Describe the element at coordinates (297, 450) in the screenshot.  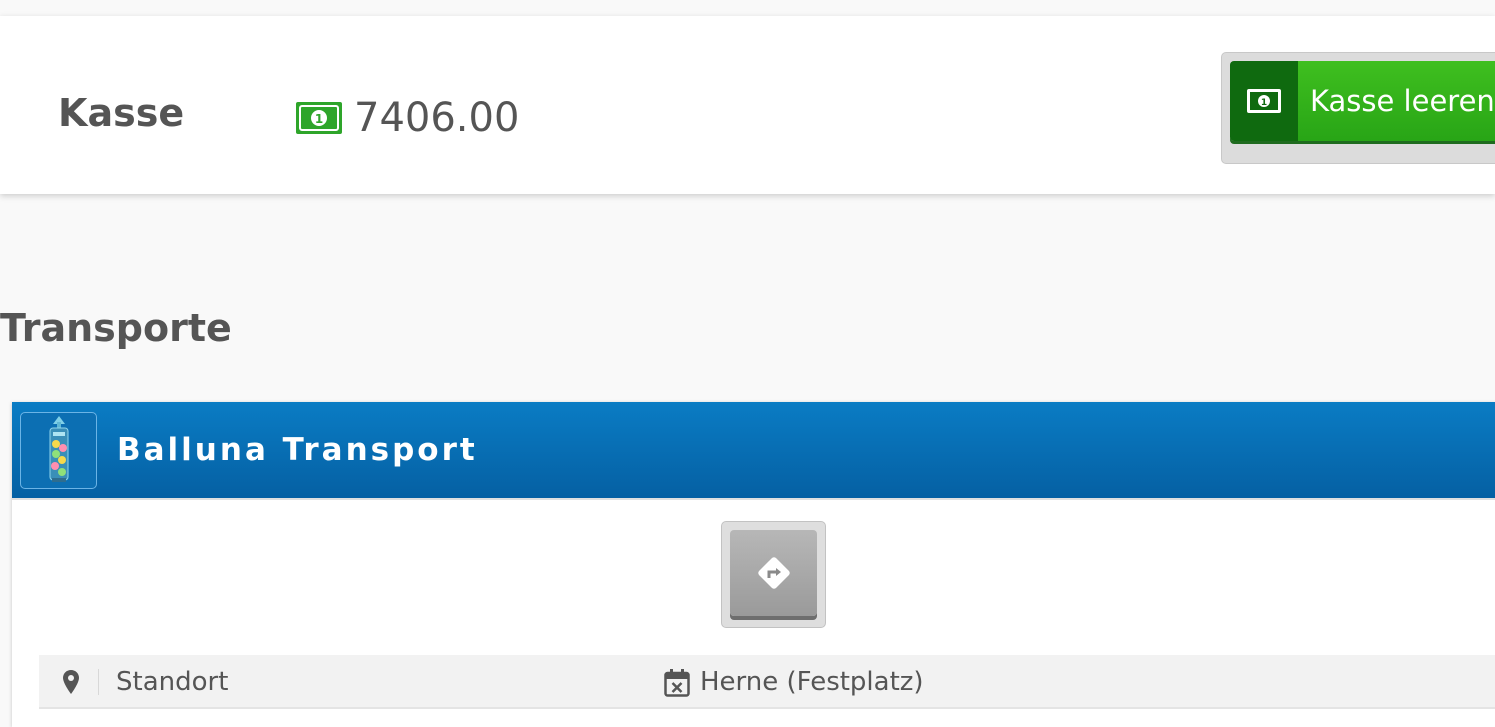
I see `transport-card-title: Balluna Transport` at that location.